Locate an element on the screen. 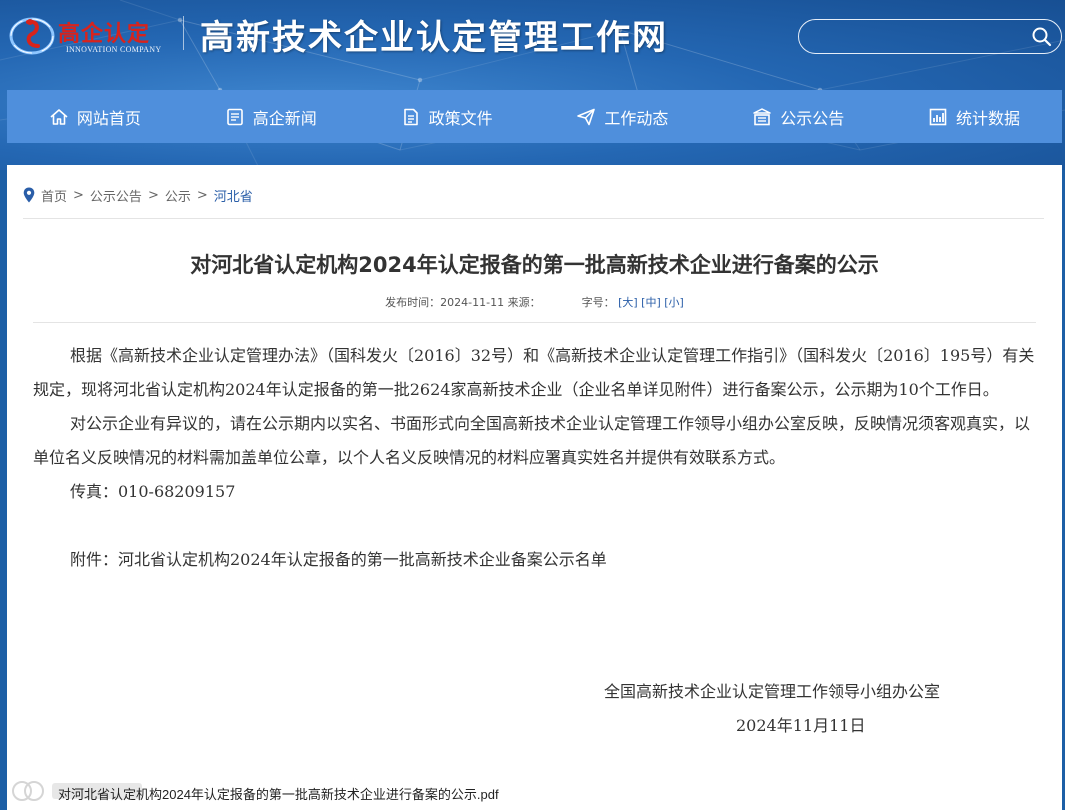 The width and height of the screenshot is (1065, 810). breadcrumb-home: 首页 is located at coordinates (54, 195).